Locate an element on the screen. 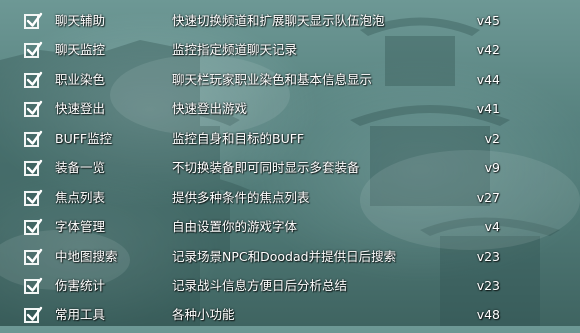 This screenshot has height=333, width=580. addon-name: 中地图搜索 is located at coordinates (86, 256).